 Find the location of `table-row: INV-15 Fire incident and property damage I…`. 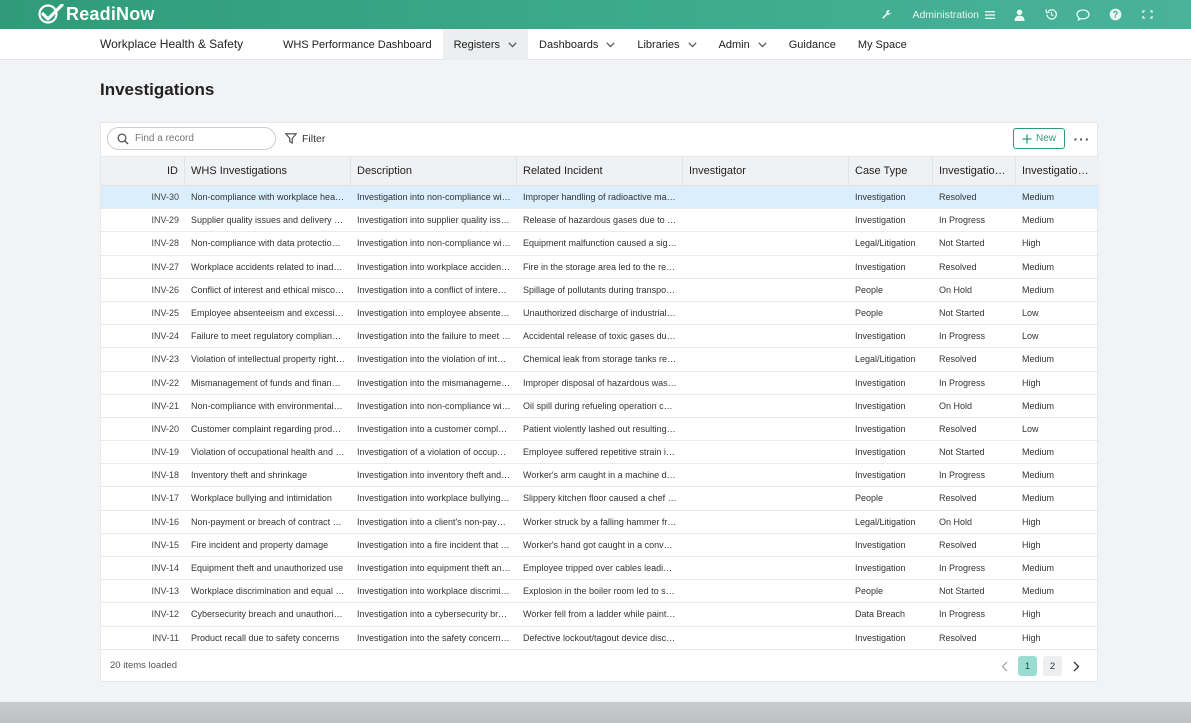

table-row: INV-15 Fire incident and property damage I… is located at coordinates (600, 545).